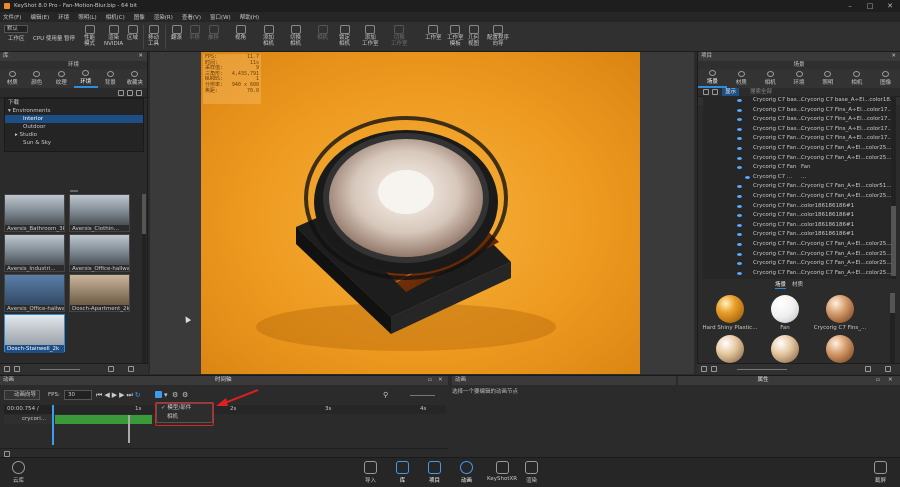 This screenshot has height=487, width=900. What do you see at coordinates (47, 39) in the screenshot?
I see `cpu-usage-button: CPU 使用量` at bounding box center [47, 39].